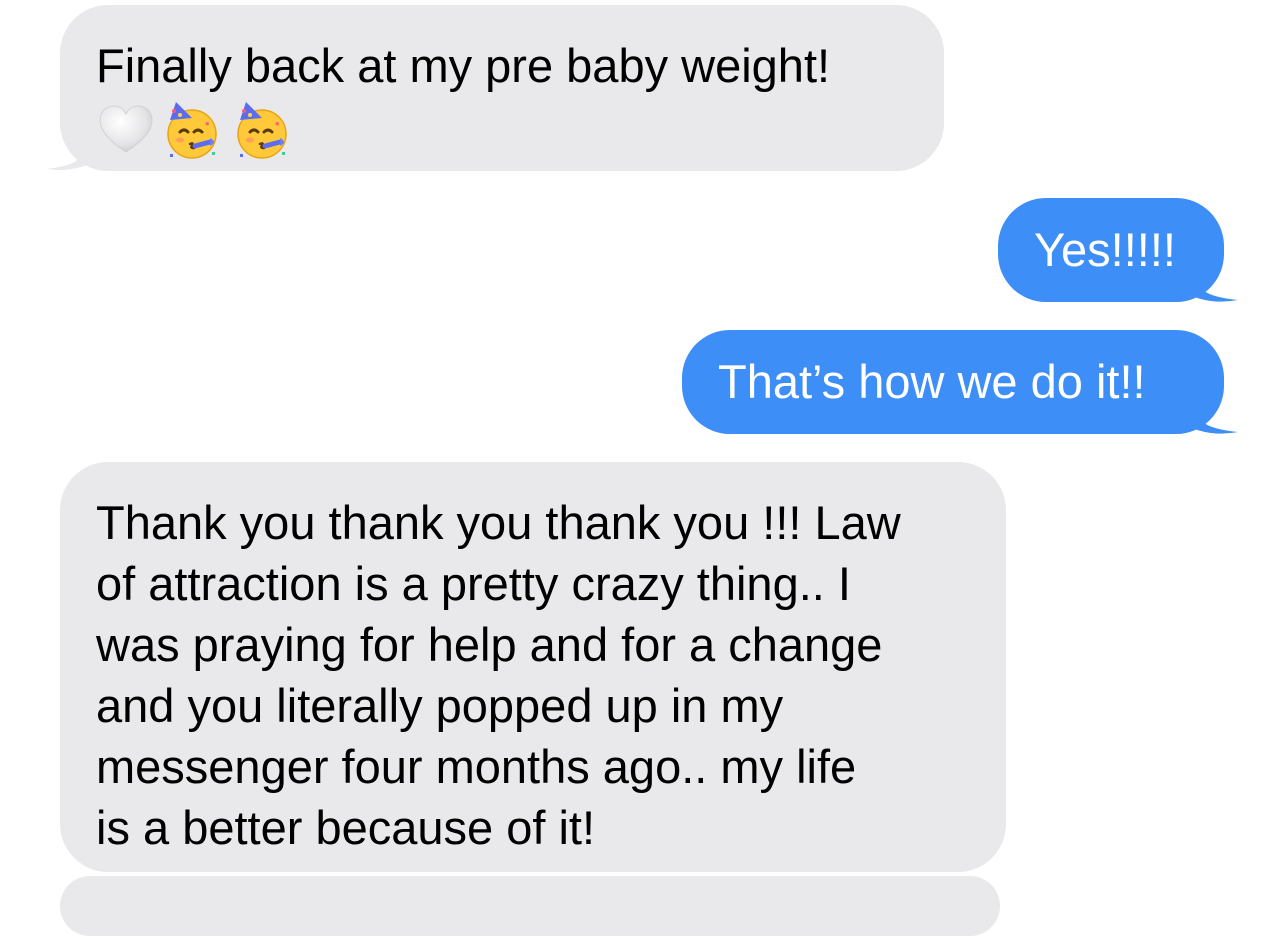 The image size is (1284, 936). What do you see at coordinates (440, 705) in the screenshot?
I see `message-line: and you literally popped up in my` at bounding box center [440, 705].